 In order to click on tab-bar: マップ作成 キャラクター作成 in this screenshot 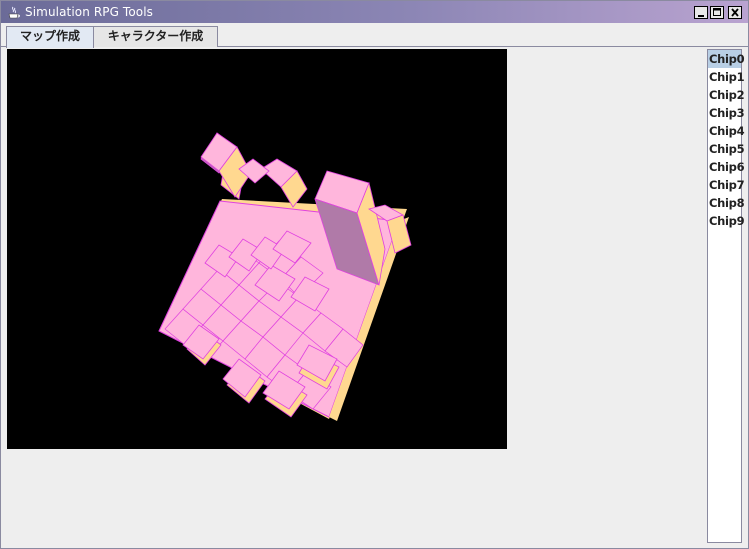, I will do `click(374, 35)`.